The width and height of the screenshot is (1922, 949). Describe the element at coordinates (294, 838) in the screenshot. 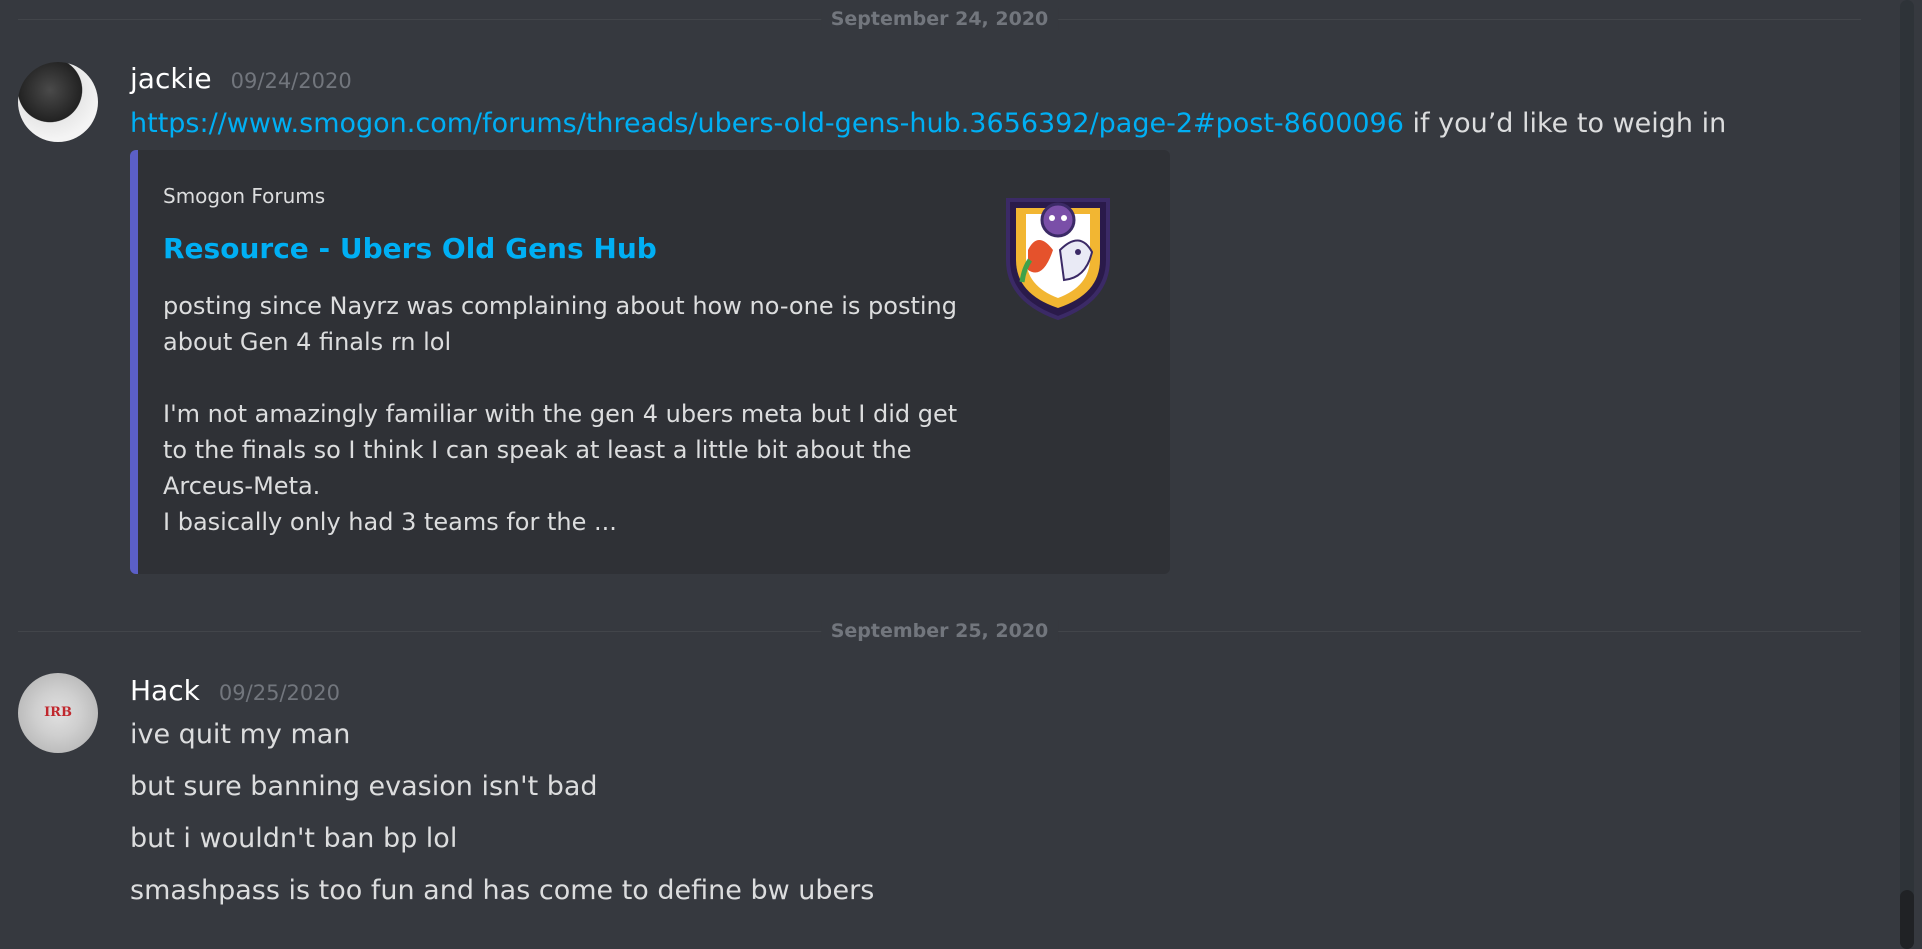

I see `message-text: but i wouldn't ban bp lol` at that location.